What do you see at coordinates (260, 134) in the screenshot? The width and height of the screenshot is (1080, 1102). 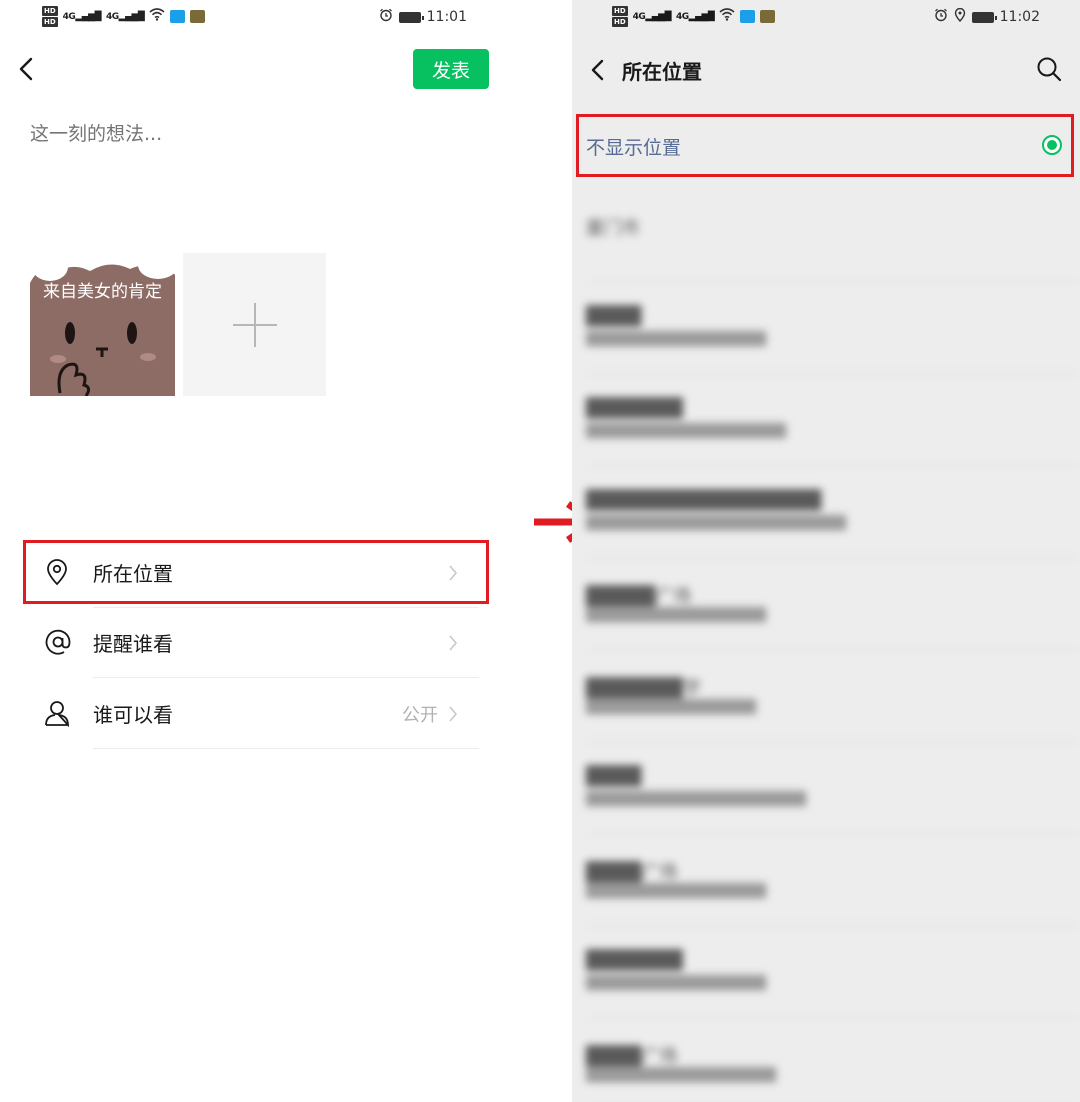 I see `thought-input` at bounding box center [260, 134].